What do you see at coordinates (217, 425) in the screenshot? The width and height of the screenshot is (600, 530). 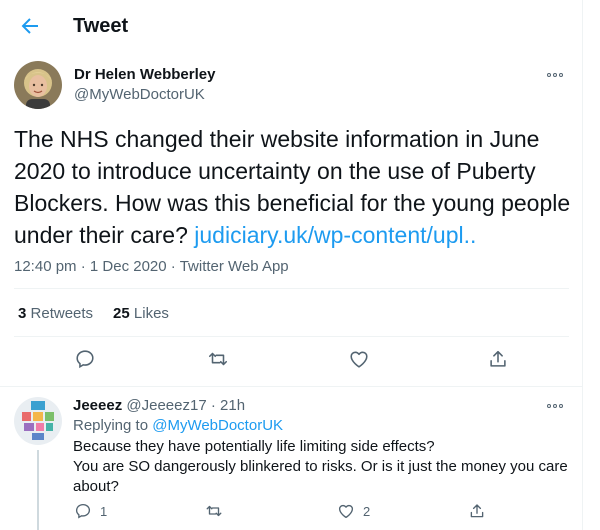 I see `replying-to-handle: @MyWebDoctorUK` at bounding box center [217, 425].